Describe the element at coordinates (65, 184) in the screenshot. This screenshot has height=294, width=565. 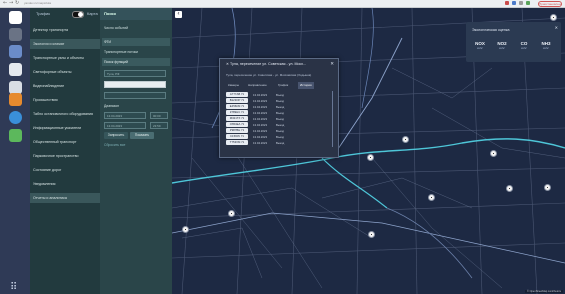
I see `sidebar-item-notifications: Уведомления` at that location.